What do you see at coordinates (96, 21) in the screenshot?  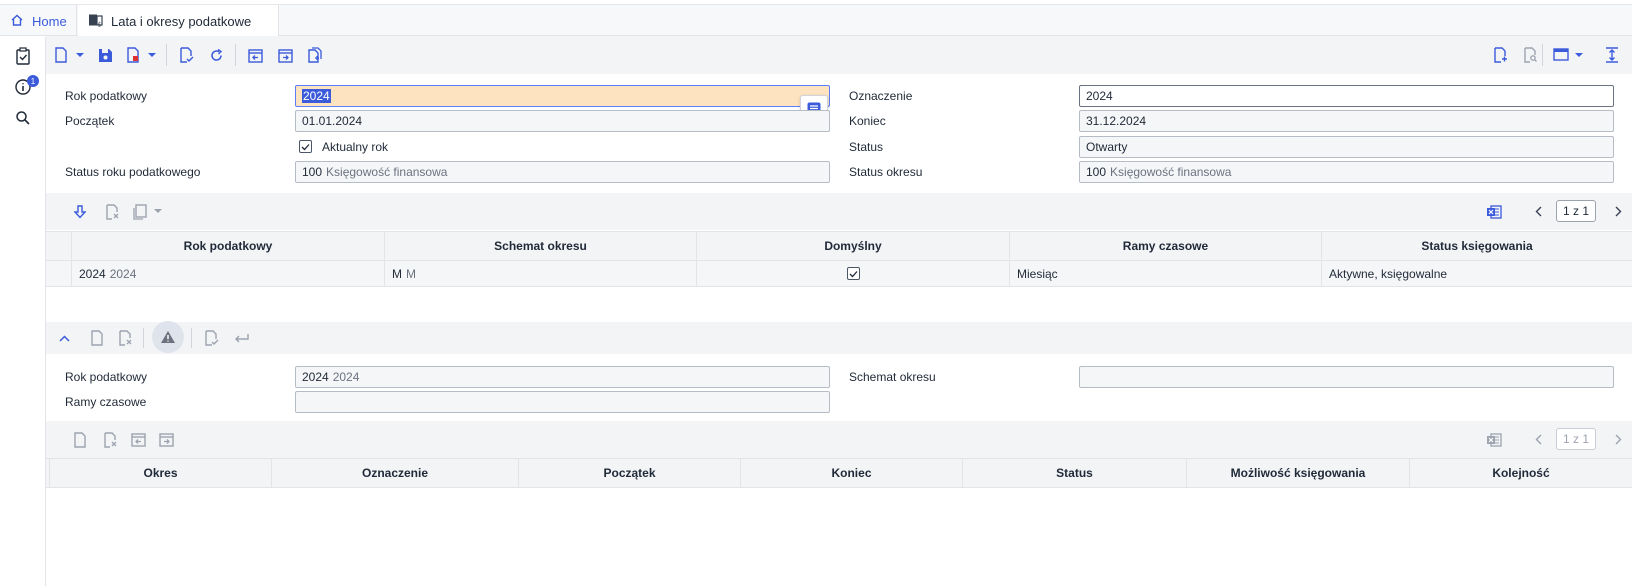 I see `ledger-icon: $` at bounding box center [96, 21].